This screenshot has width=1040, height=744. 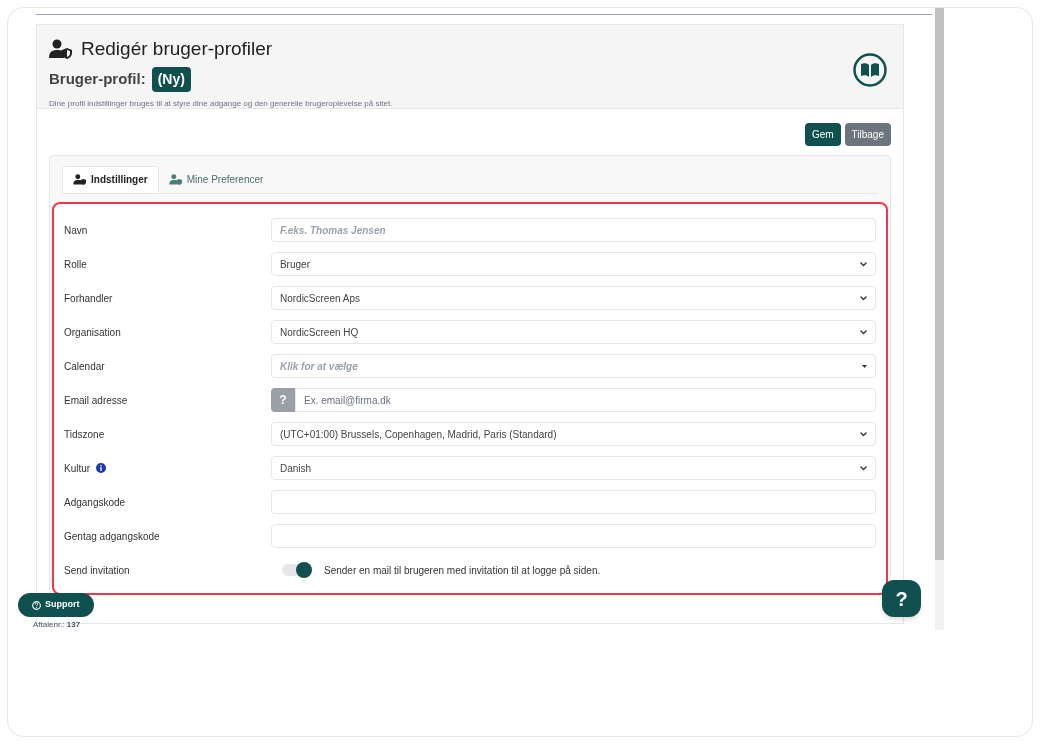 I want to click on field-label: Kultur, so click(x=77, y=468).